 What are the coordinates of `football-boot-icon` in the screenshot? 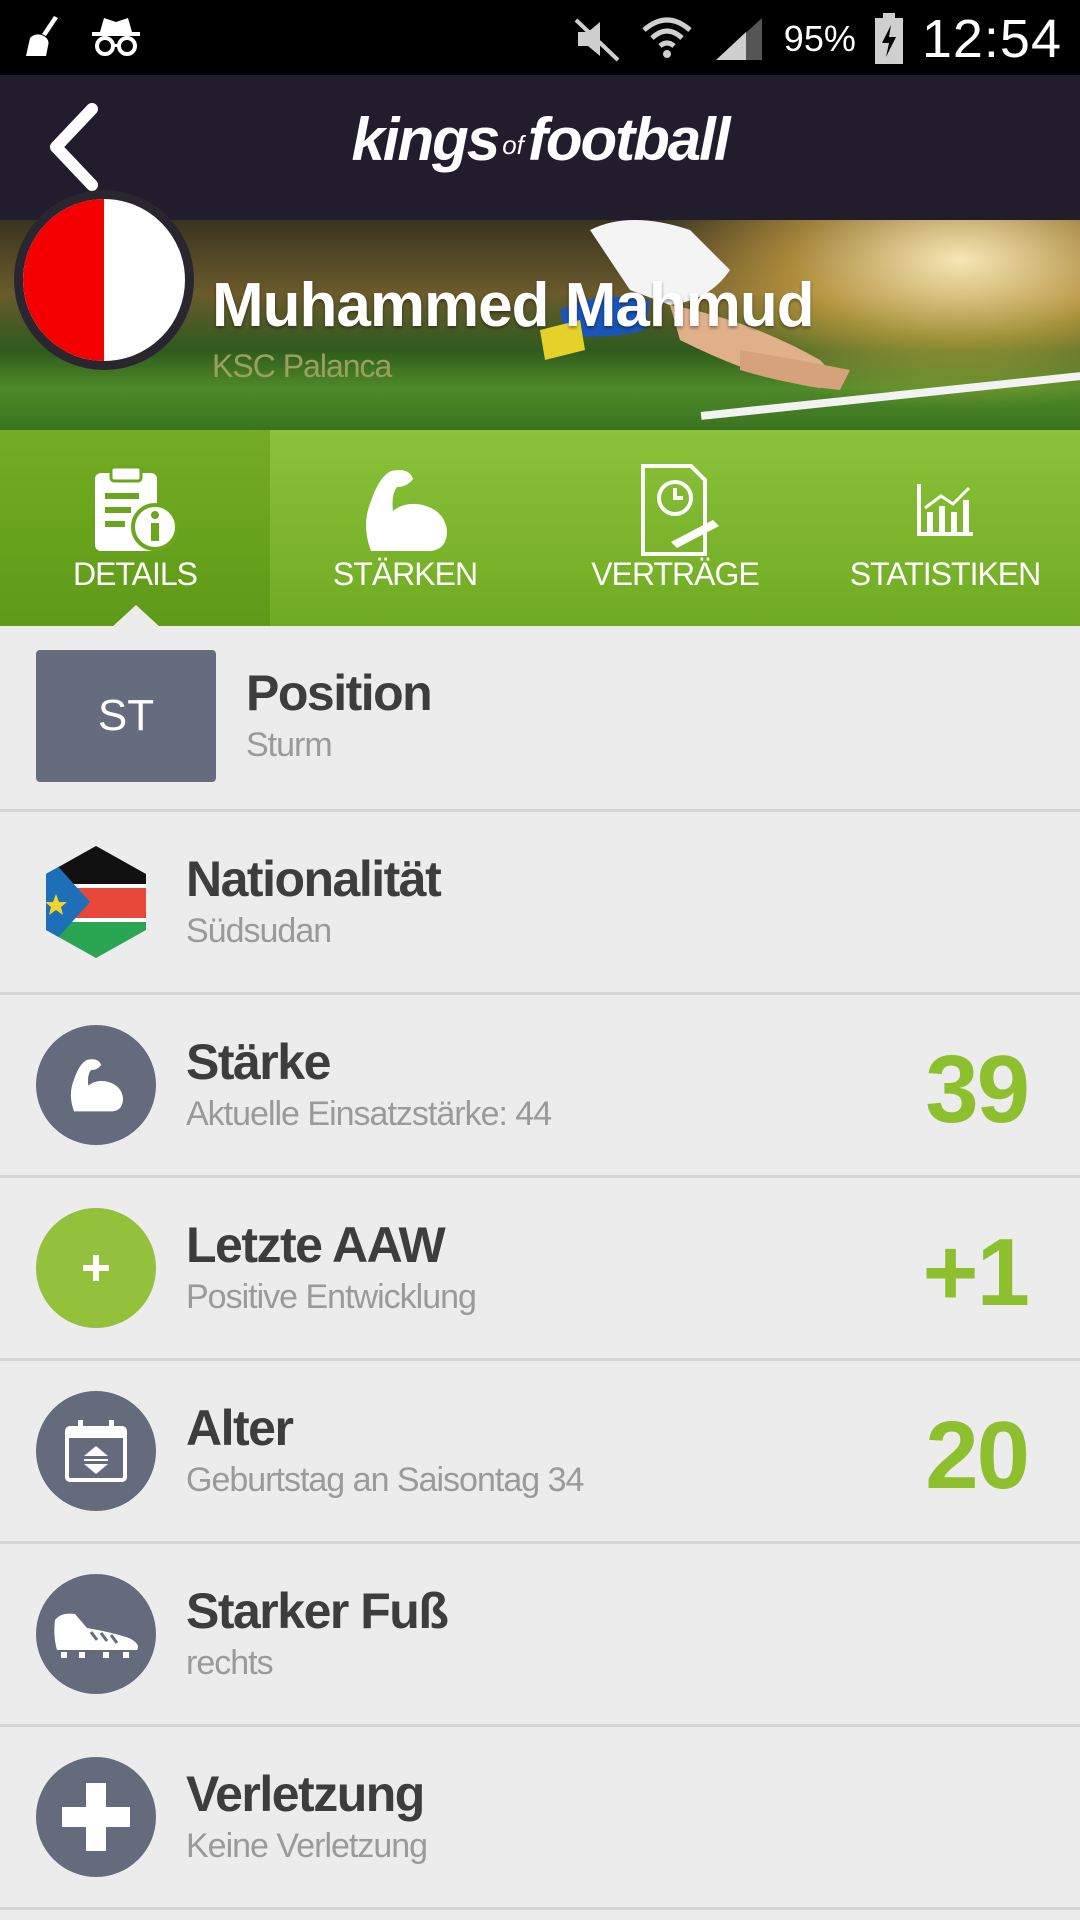 It's located at (96, 1635).